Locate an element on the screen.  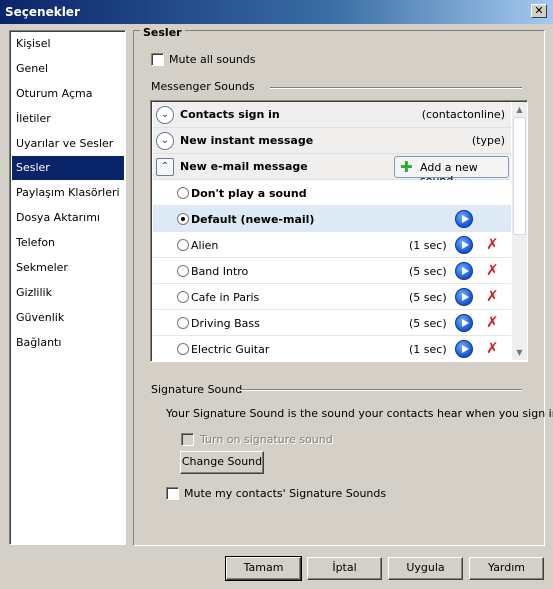
mute-contacts-signature-checkbox is located at coordinates (172, 493).